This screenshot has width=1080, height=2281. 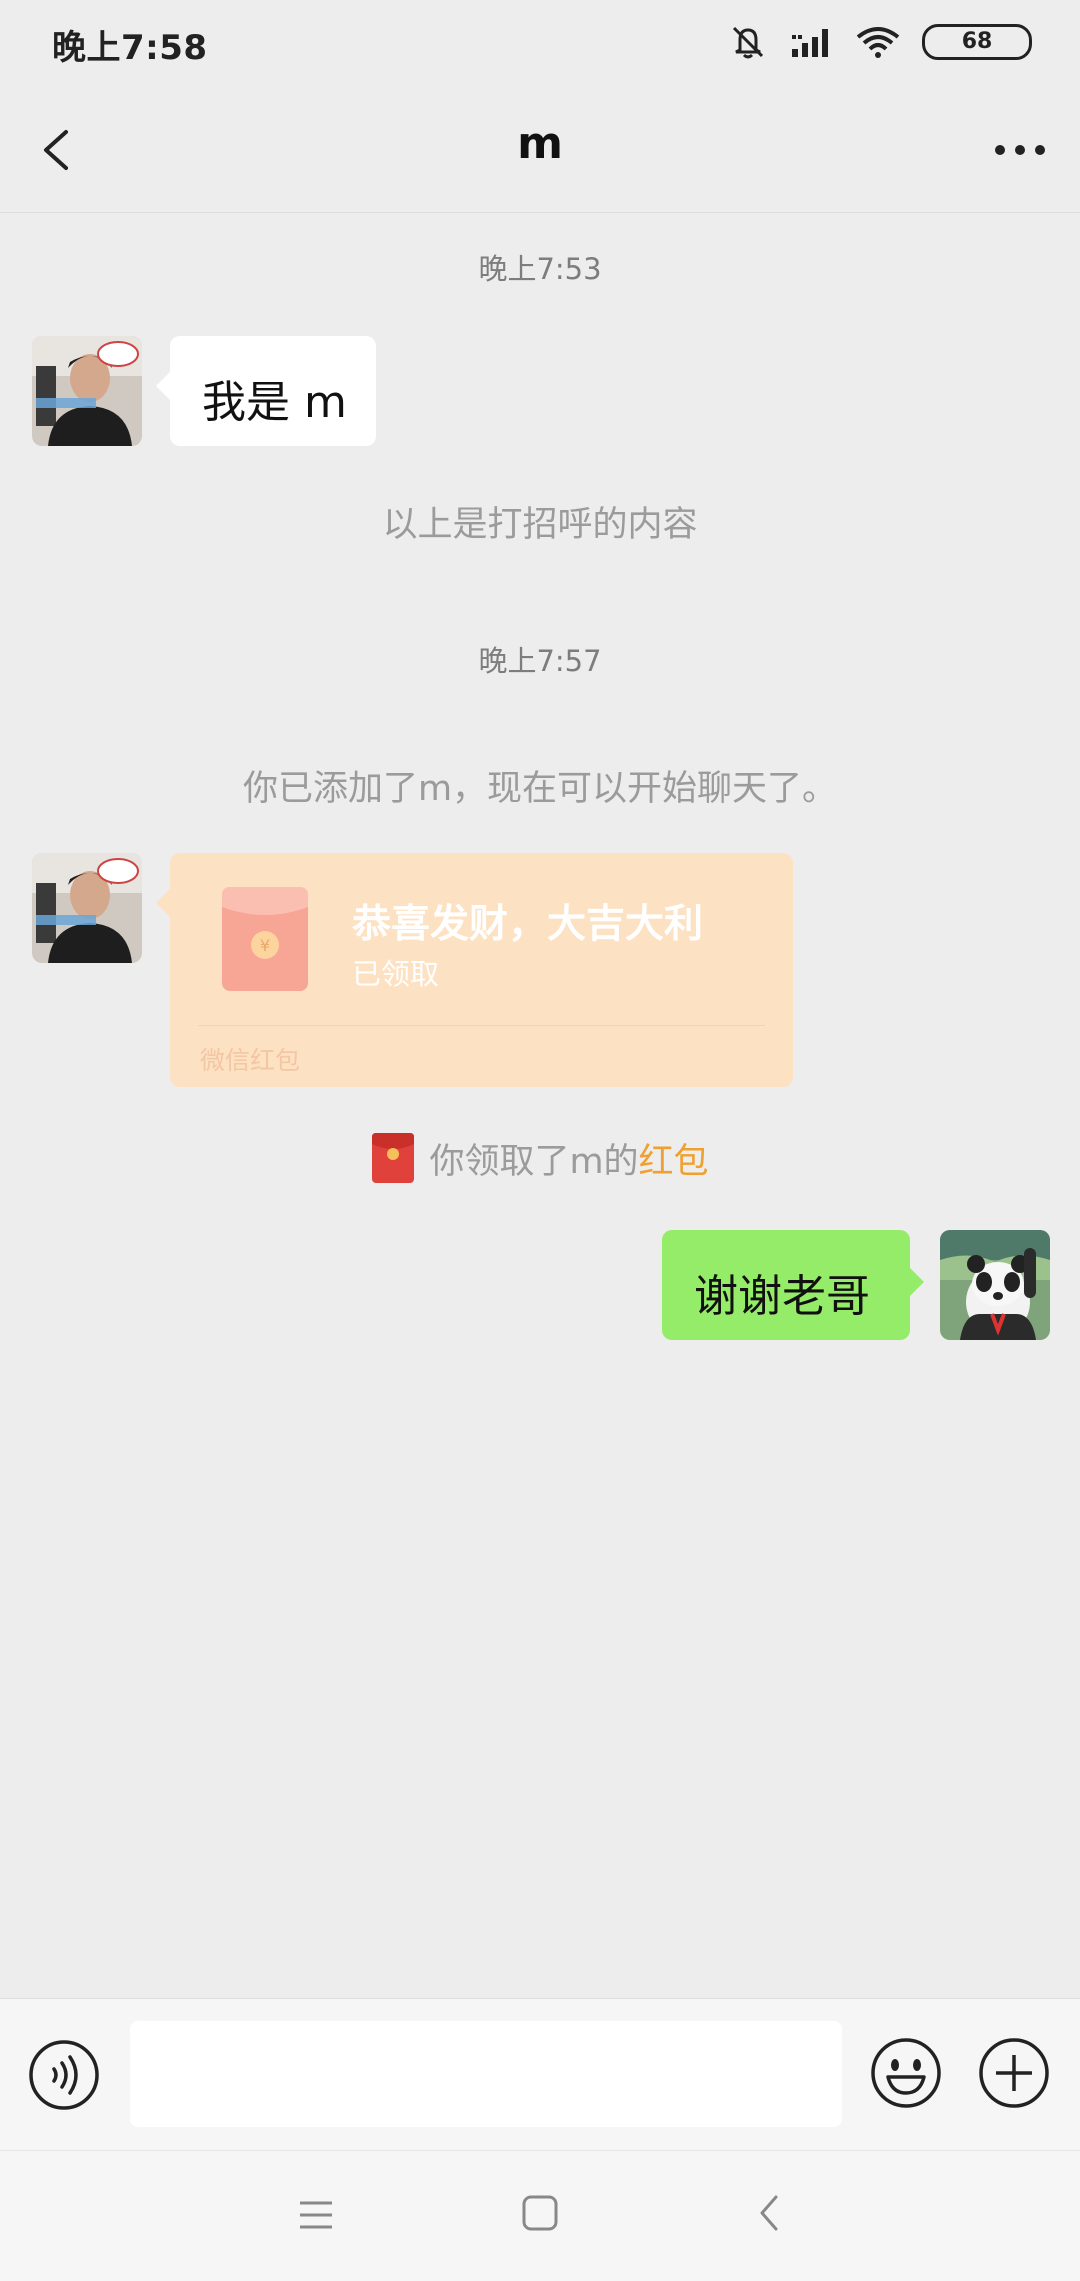 I want to click on red-envelope-icon: ¥, so click(x=265, y=939).